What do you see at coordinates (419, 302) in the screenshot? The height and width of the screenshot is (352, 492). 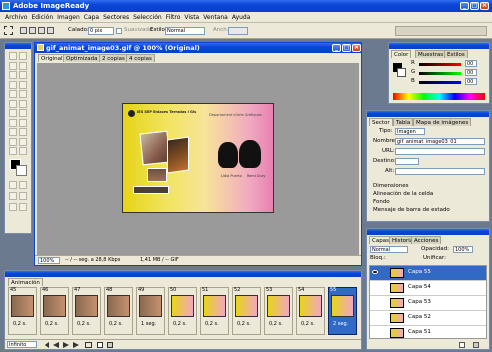 I see `layer-name-53: Capa 53` at bounding box center [419, 302].